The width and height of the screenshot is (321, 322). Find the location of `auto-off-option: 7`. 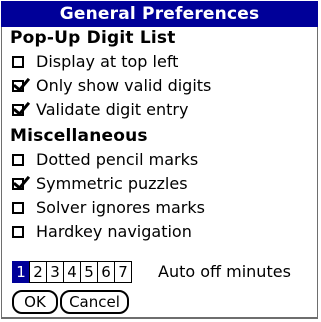

auto-off-option: 7 is located at coordinates (123, 272).